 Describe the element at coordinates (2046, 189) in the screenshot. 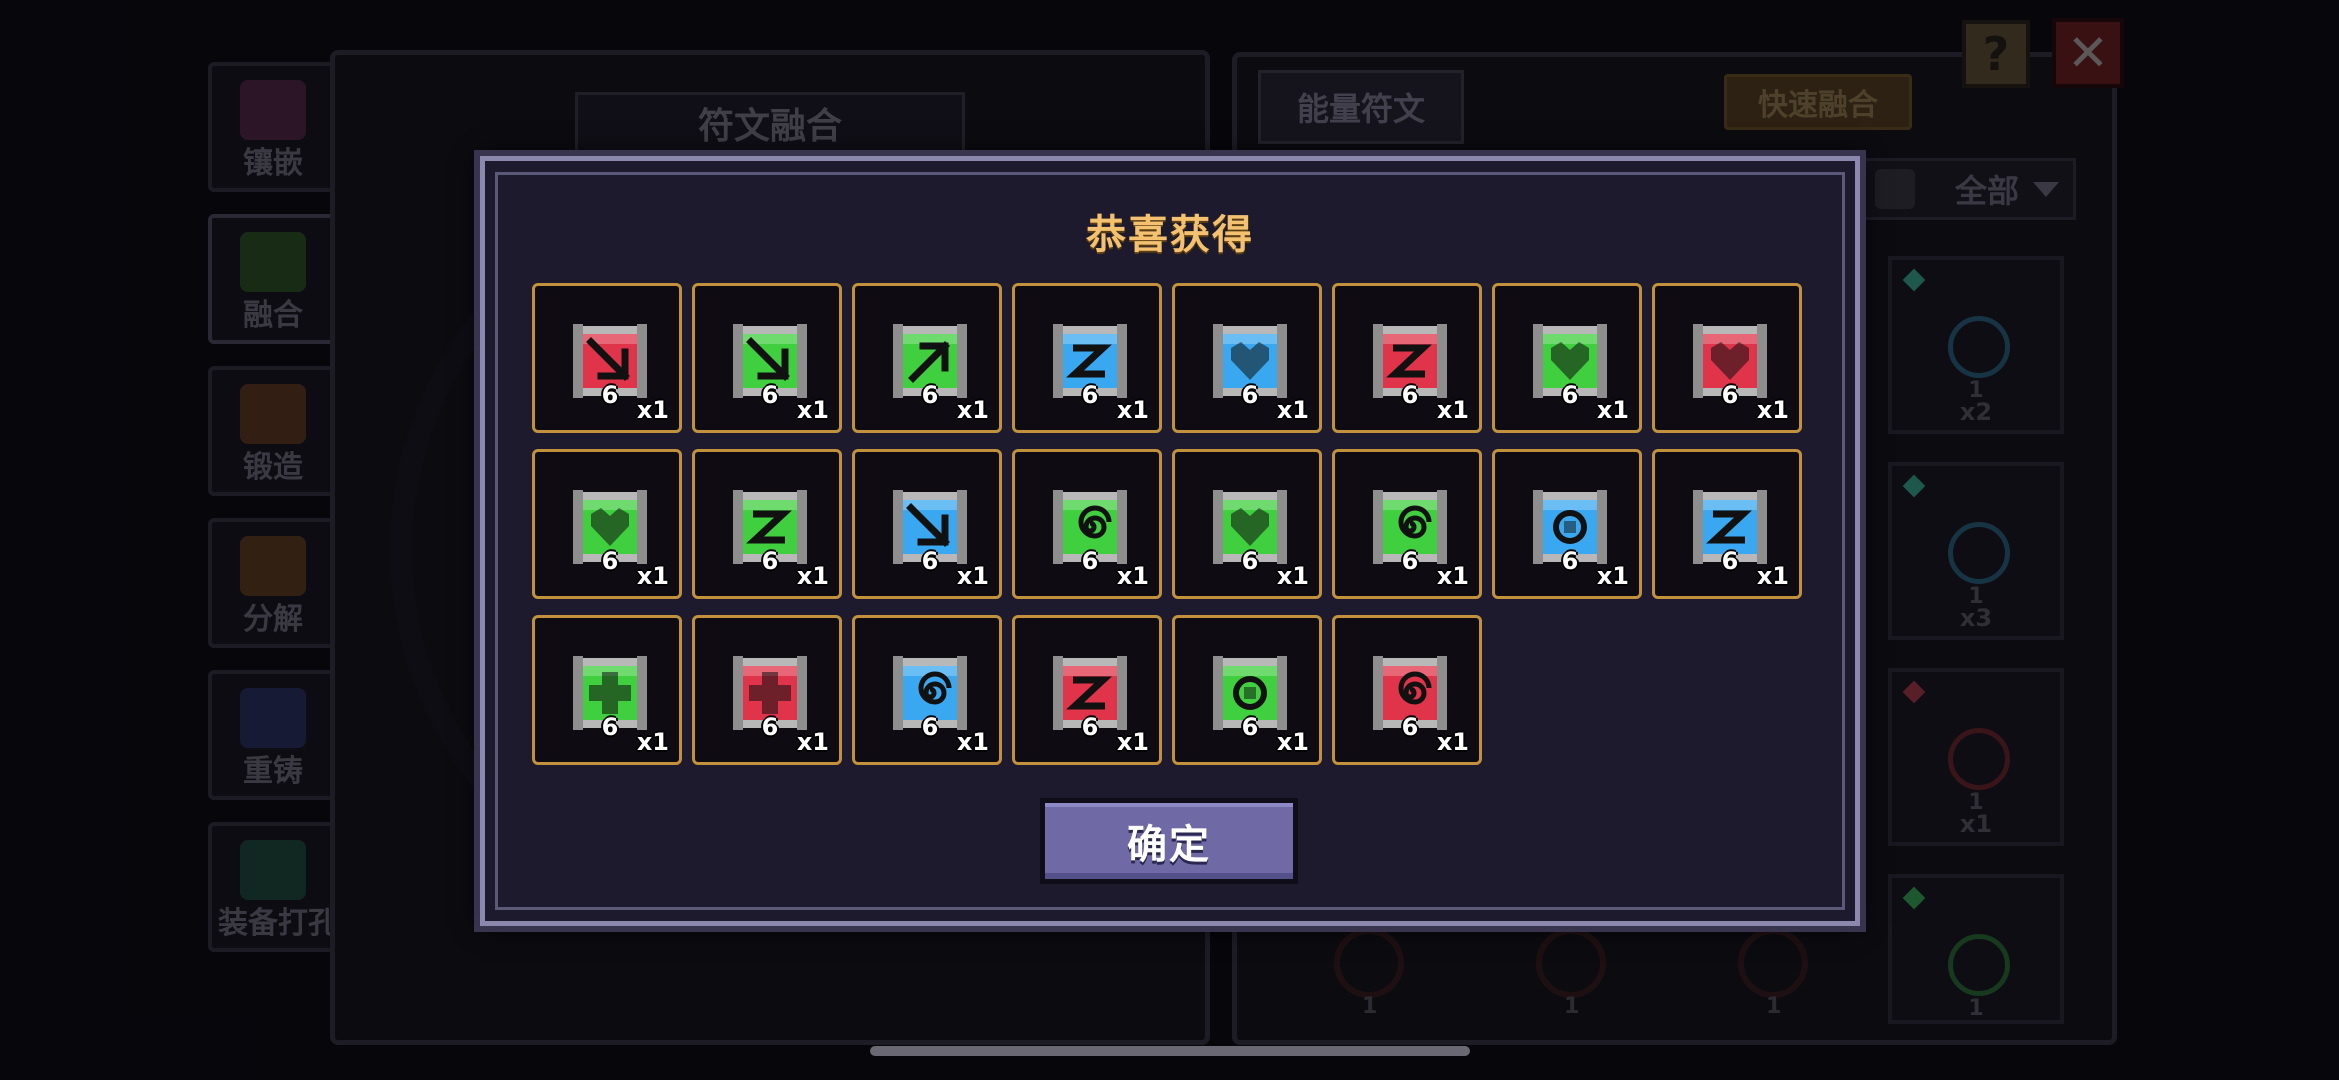

I see `chevron-down-icon` at that location.